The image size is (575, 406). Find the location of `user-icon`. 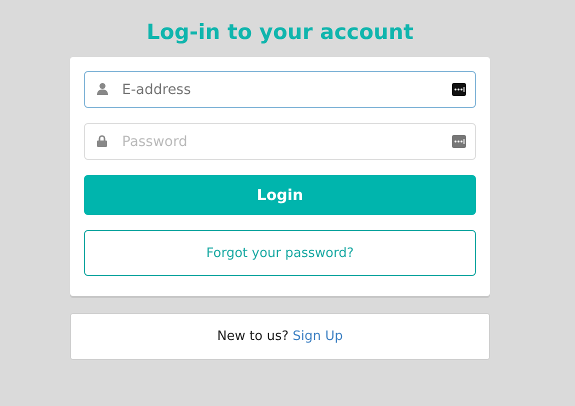

user-icon is located at coordinates (102, 89).